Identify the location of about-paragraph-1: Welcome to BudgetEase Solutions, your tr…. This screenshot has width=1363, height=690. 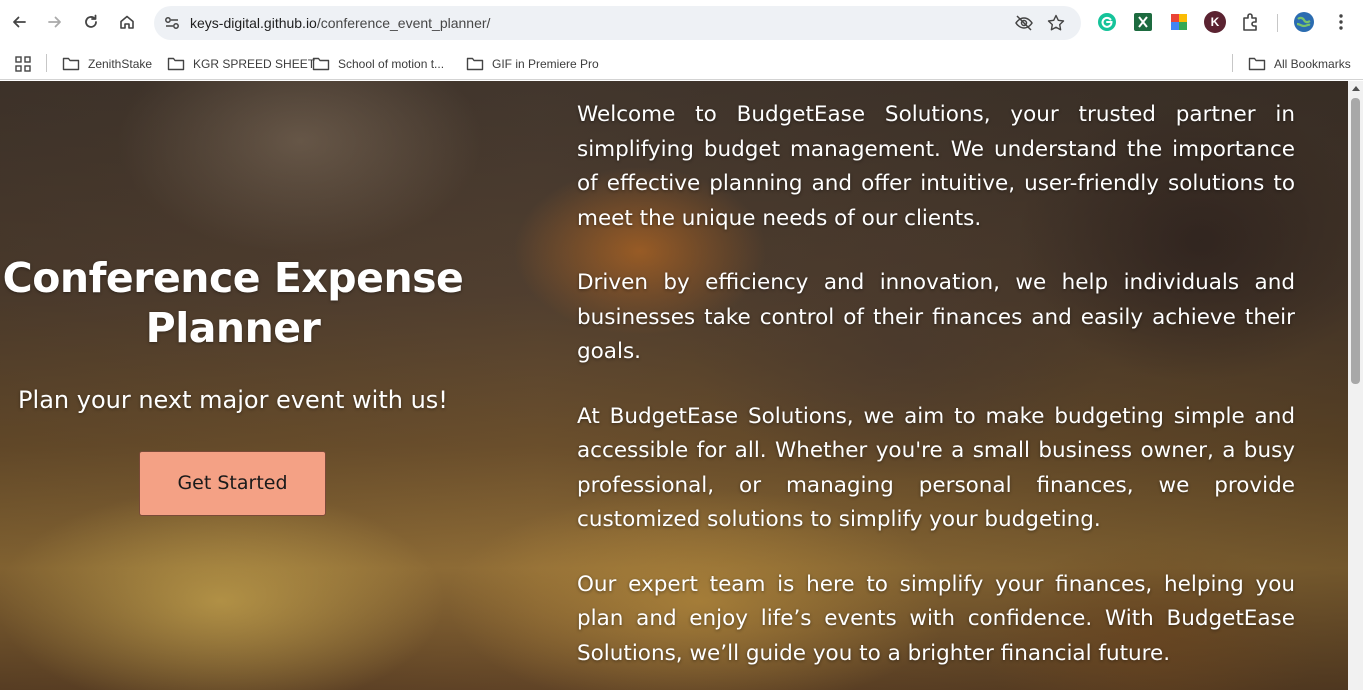
(936, 166).